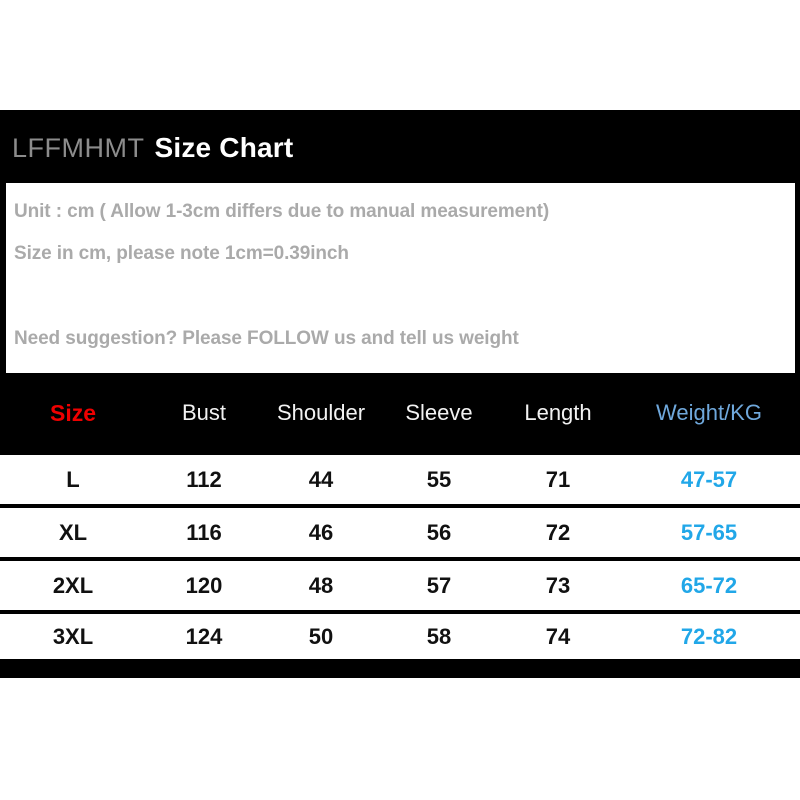 This screenshot has height=800, width=800. Describe the element at coordinates (73, 636) in the screenshot. I see `cell-size: 3XL` at that location.